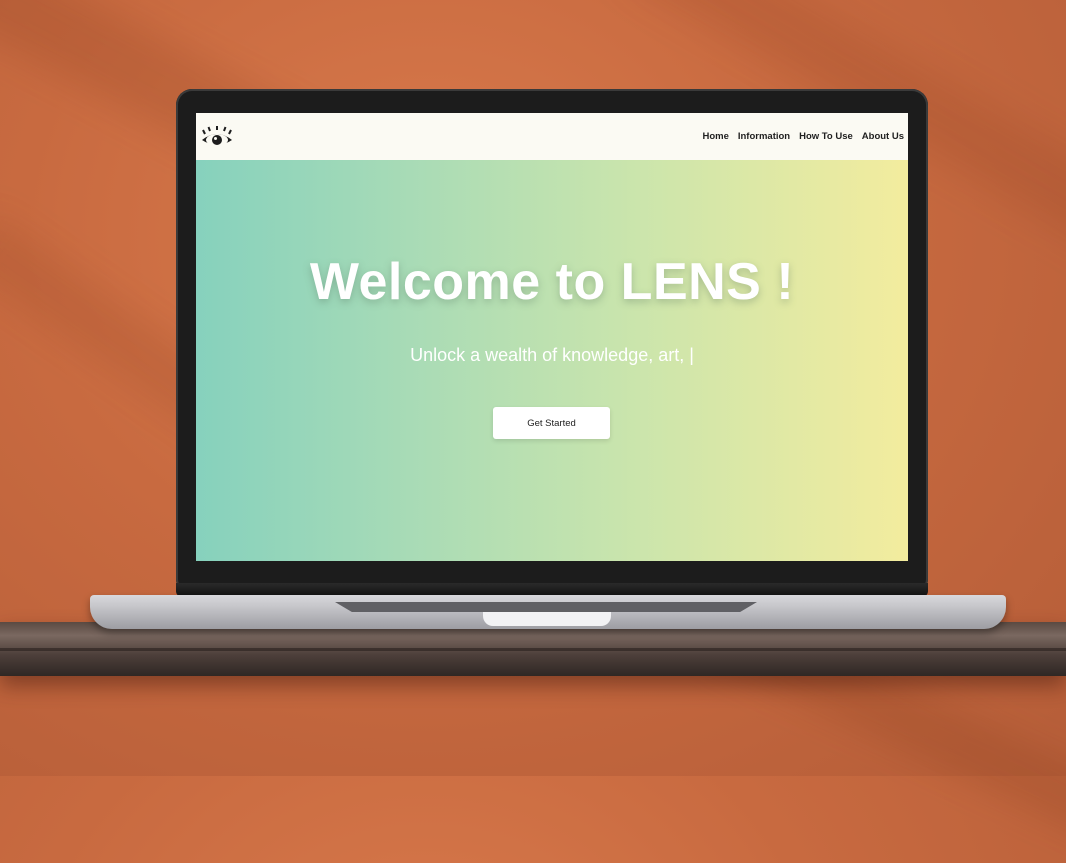 The width and height of the screenshot is (1066, 863). Describe the element at coordinates (552, 355) in the screenshot. I see `hero-subtitle: Unlock a wealth of knowledge, art, |` at that location.